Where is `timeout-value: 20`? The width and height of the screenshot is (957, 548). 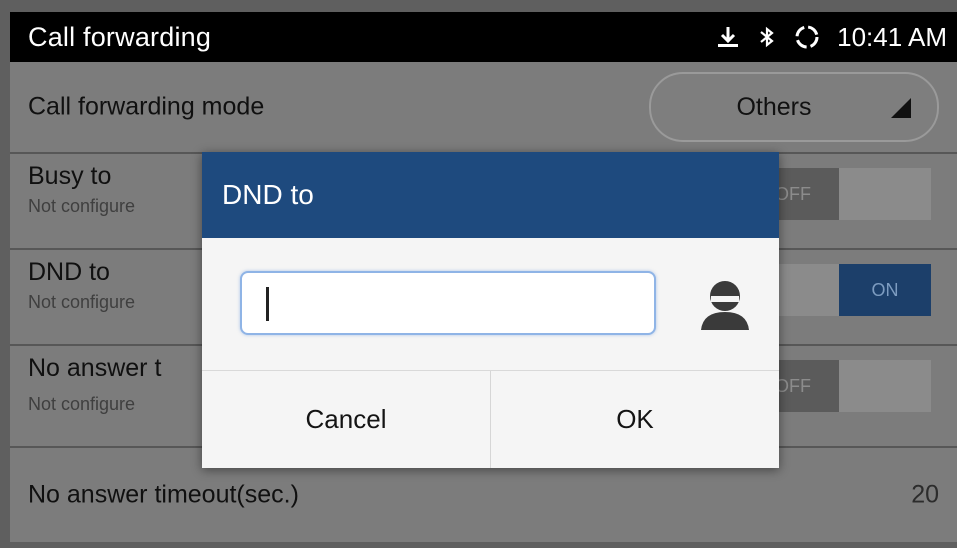 timeout-value: 20 is located at coordinates (925, 494).